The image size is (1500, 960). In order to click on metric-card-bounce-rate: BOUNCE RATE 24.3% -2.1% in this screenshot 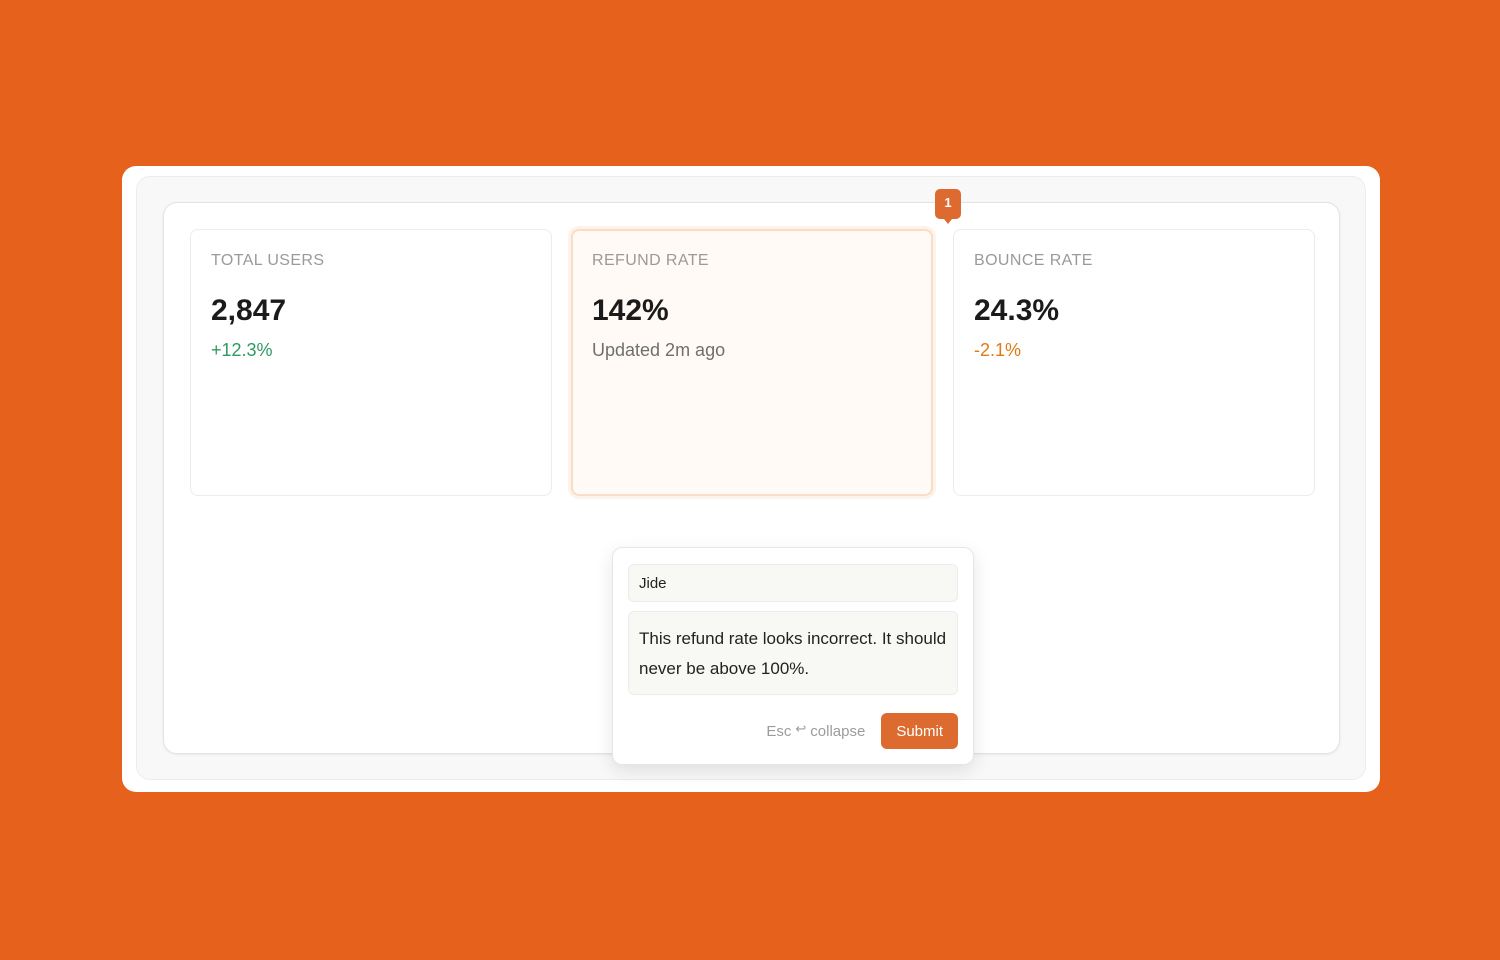, I will do `click(1134, 362)`.